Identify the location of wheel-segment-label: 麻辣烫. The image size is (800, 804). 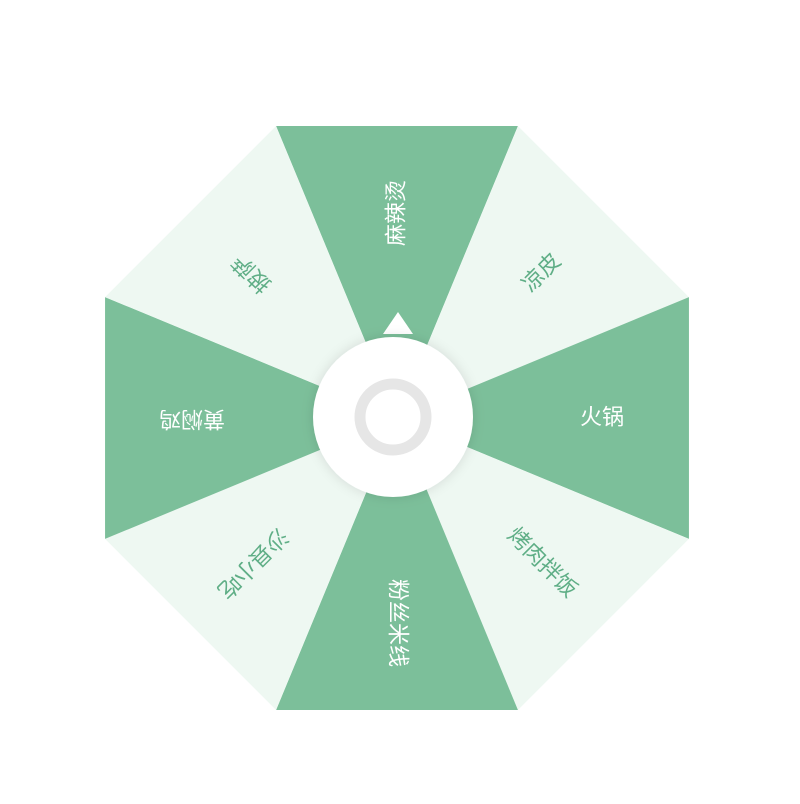
(397, 213).